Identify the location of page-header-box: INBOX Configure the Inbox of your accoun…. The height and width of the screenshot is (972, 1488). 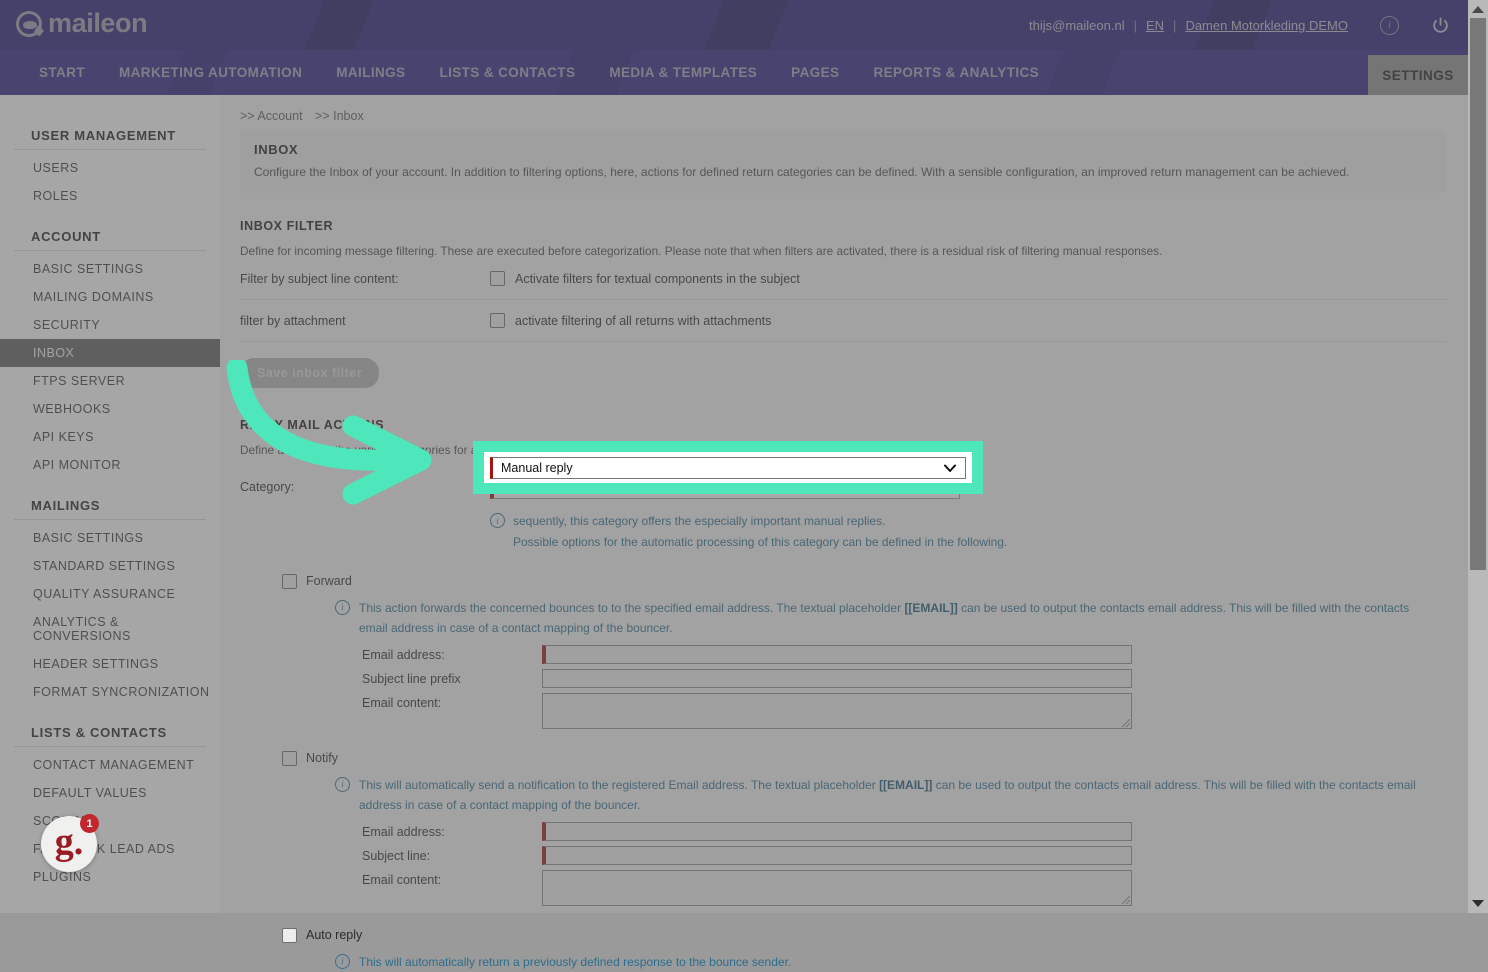
(843, 162).